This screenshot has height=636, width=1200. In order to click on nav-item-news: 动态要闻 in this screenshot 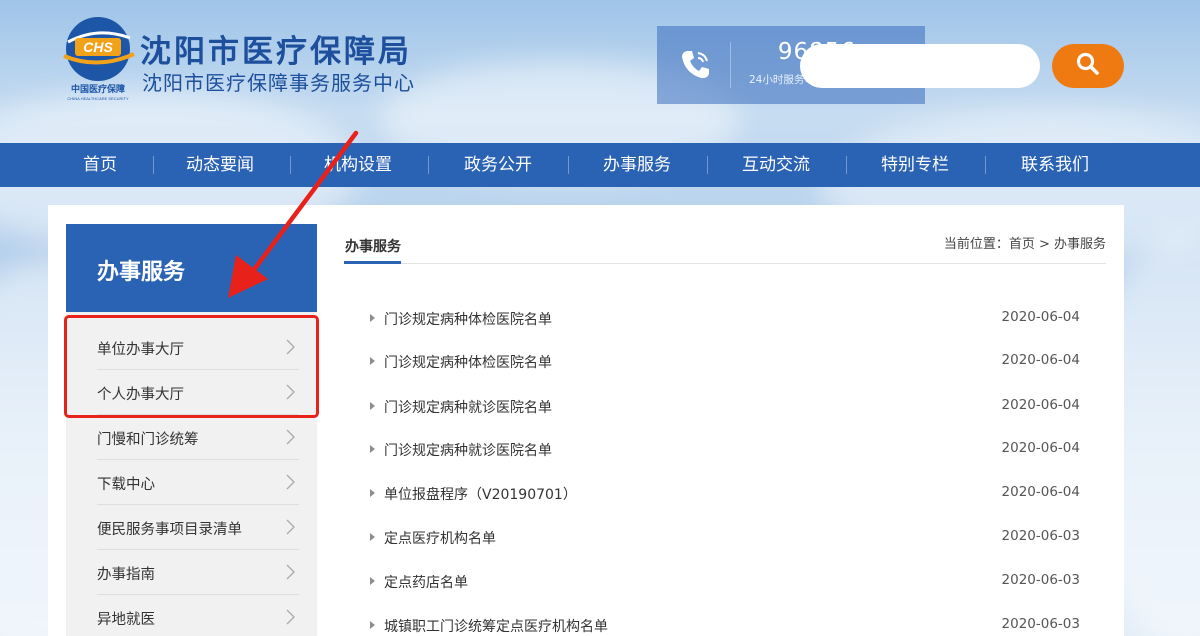, I will do `click(220, 165)`.